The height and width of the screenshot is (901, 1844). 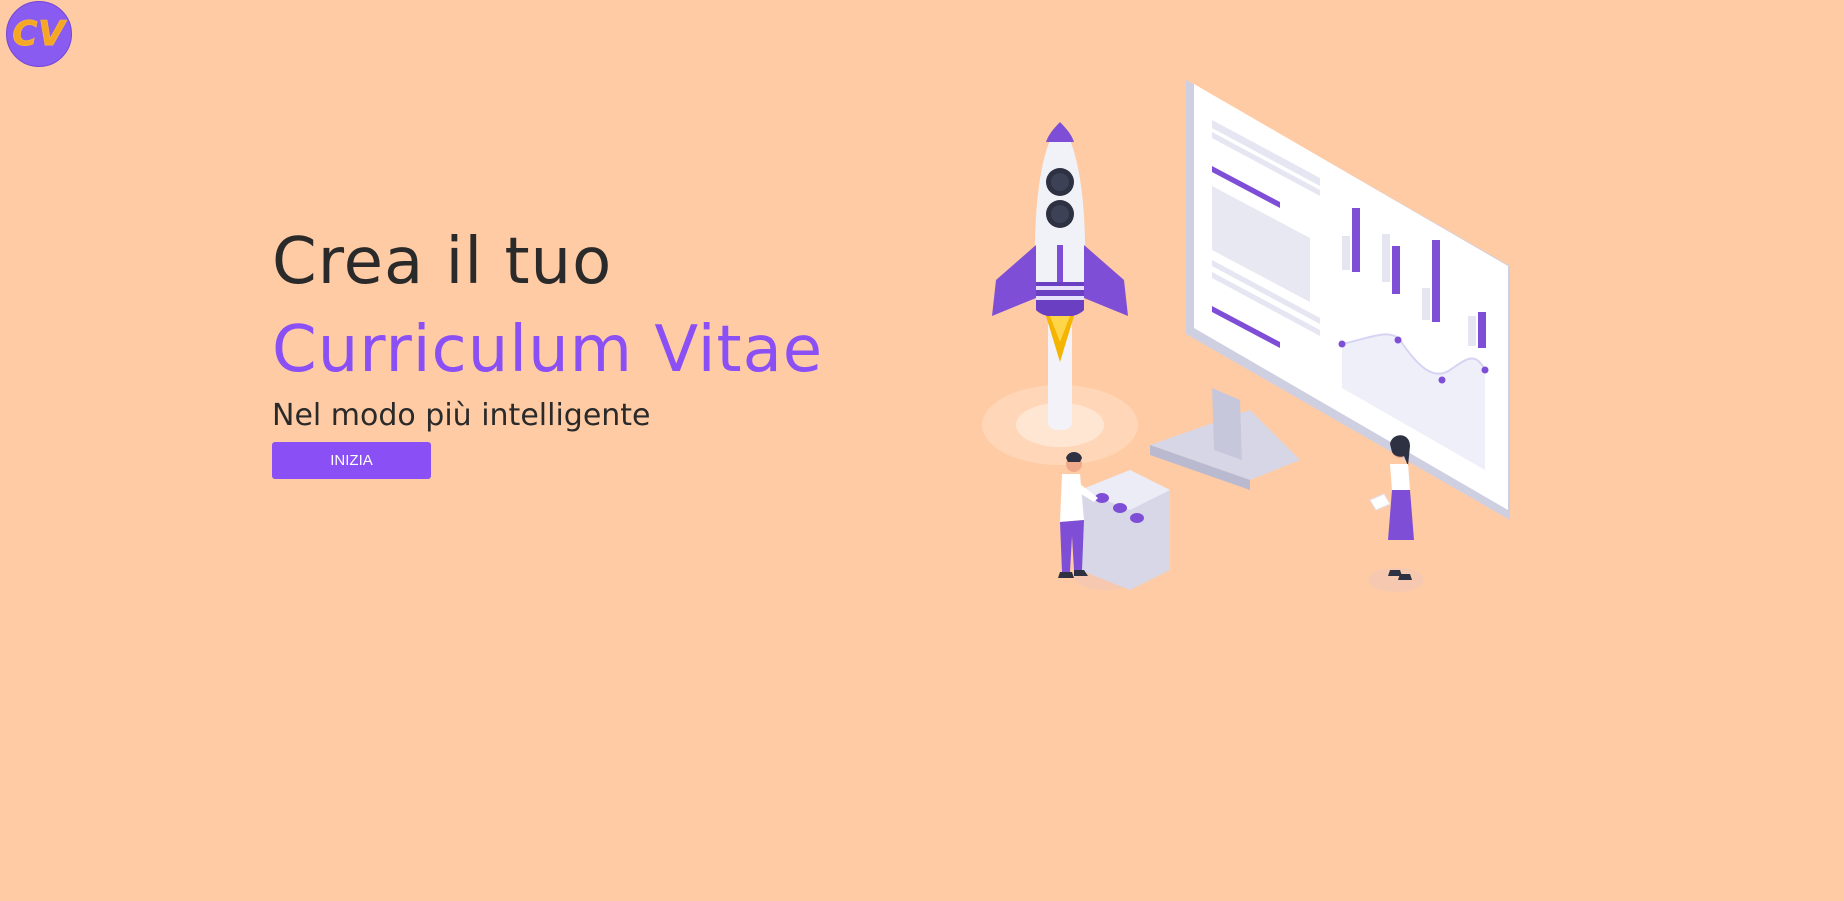 What do you see at coordinates (461, 415) in the screenshot?
I see `hero-subtitle: Nel modo più intelligente` at bounding box center [461, 415].